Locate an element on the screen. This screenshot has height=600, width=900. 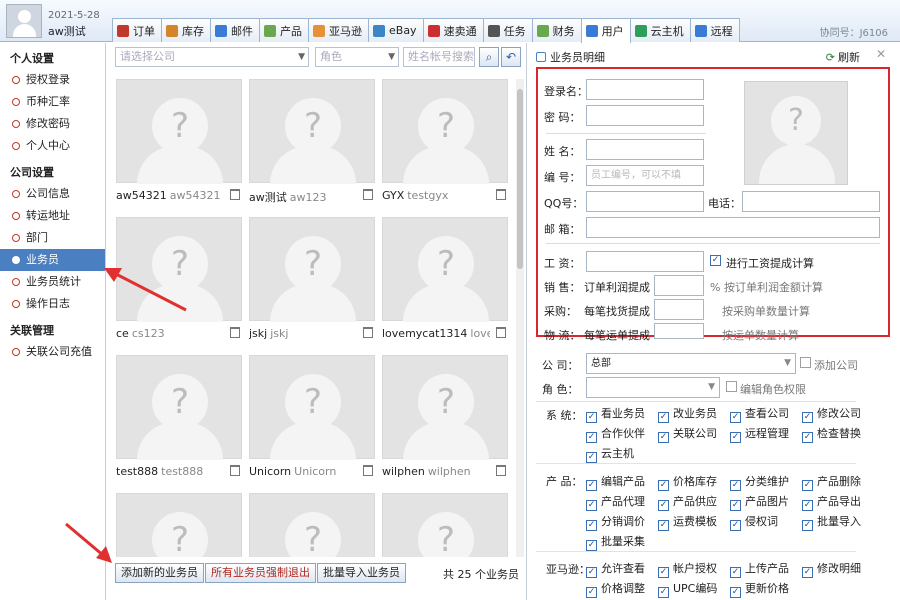
grid-scrollbar is located at coordinates (520, 318).